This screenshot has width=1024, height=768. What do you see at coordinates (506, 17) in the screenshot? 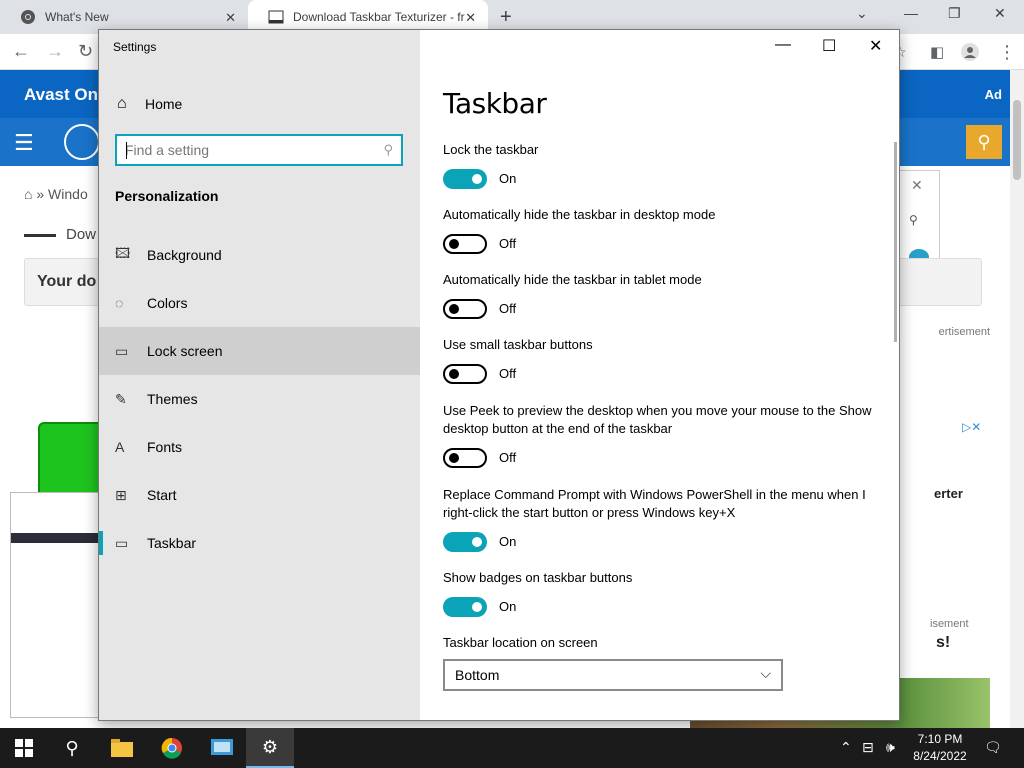
I see `new-tab-icon: +` at bounding box center [506, 17].